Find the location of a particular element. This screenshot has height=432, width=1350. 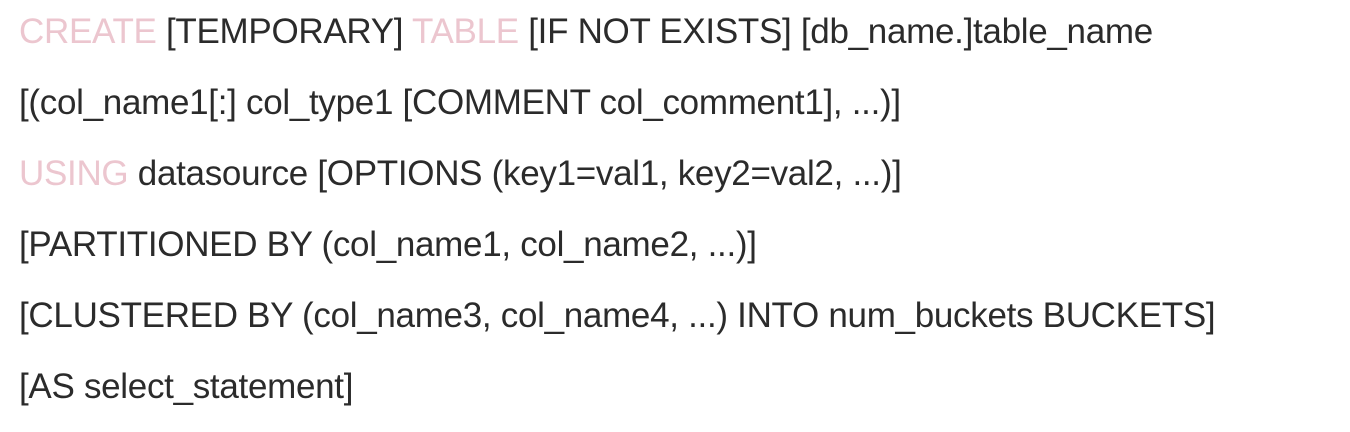

keyword-create: CREATE is located at coordinates (88, 31).